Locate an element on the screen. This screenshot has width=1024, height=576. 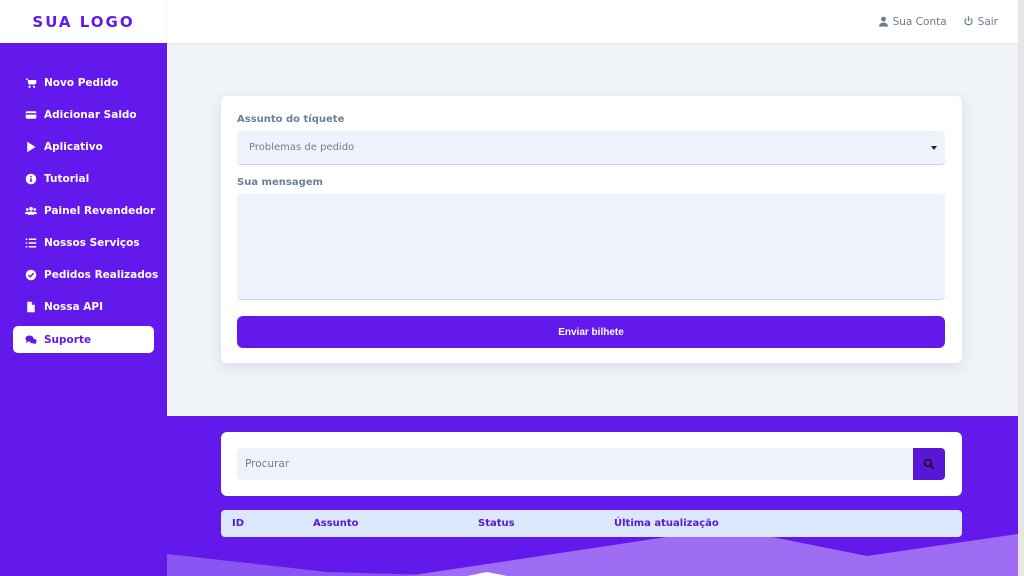
users-icon is located at coordinates (31, 211).